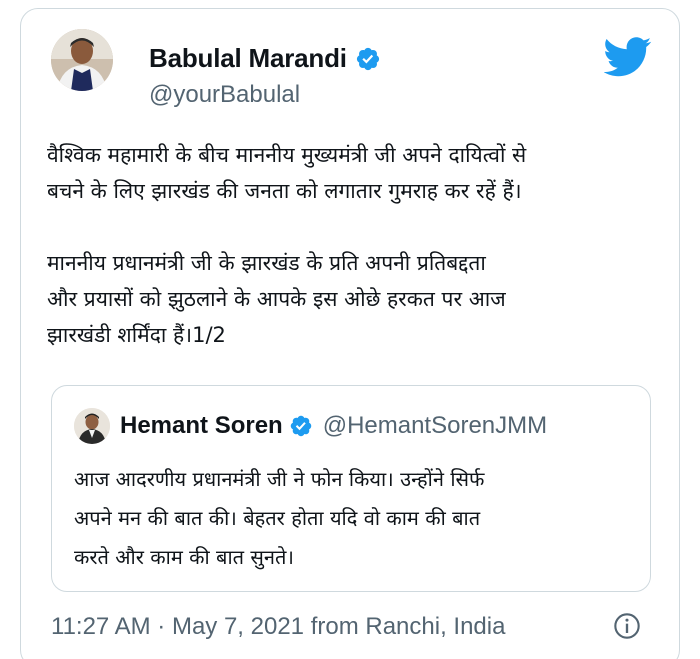 The height and width of the screenshot is (659, 700). I want to click on quoted-header: Hemant Soren @HemantSorenJMM, so click(333, 426).